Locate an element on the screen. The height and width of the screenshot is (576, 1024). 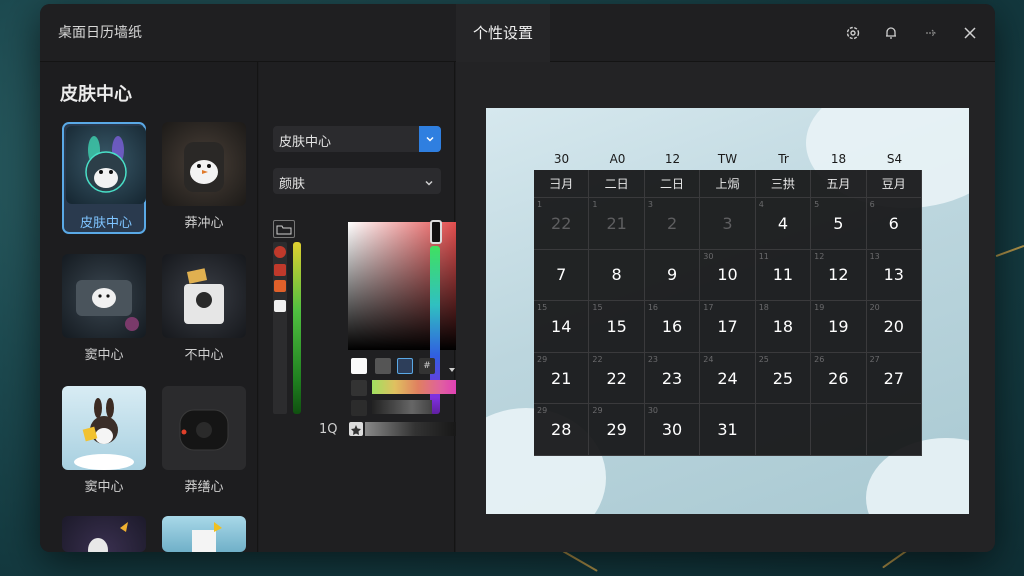
hue-thumb is located at coordinates (436, 232).